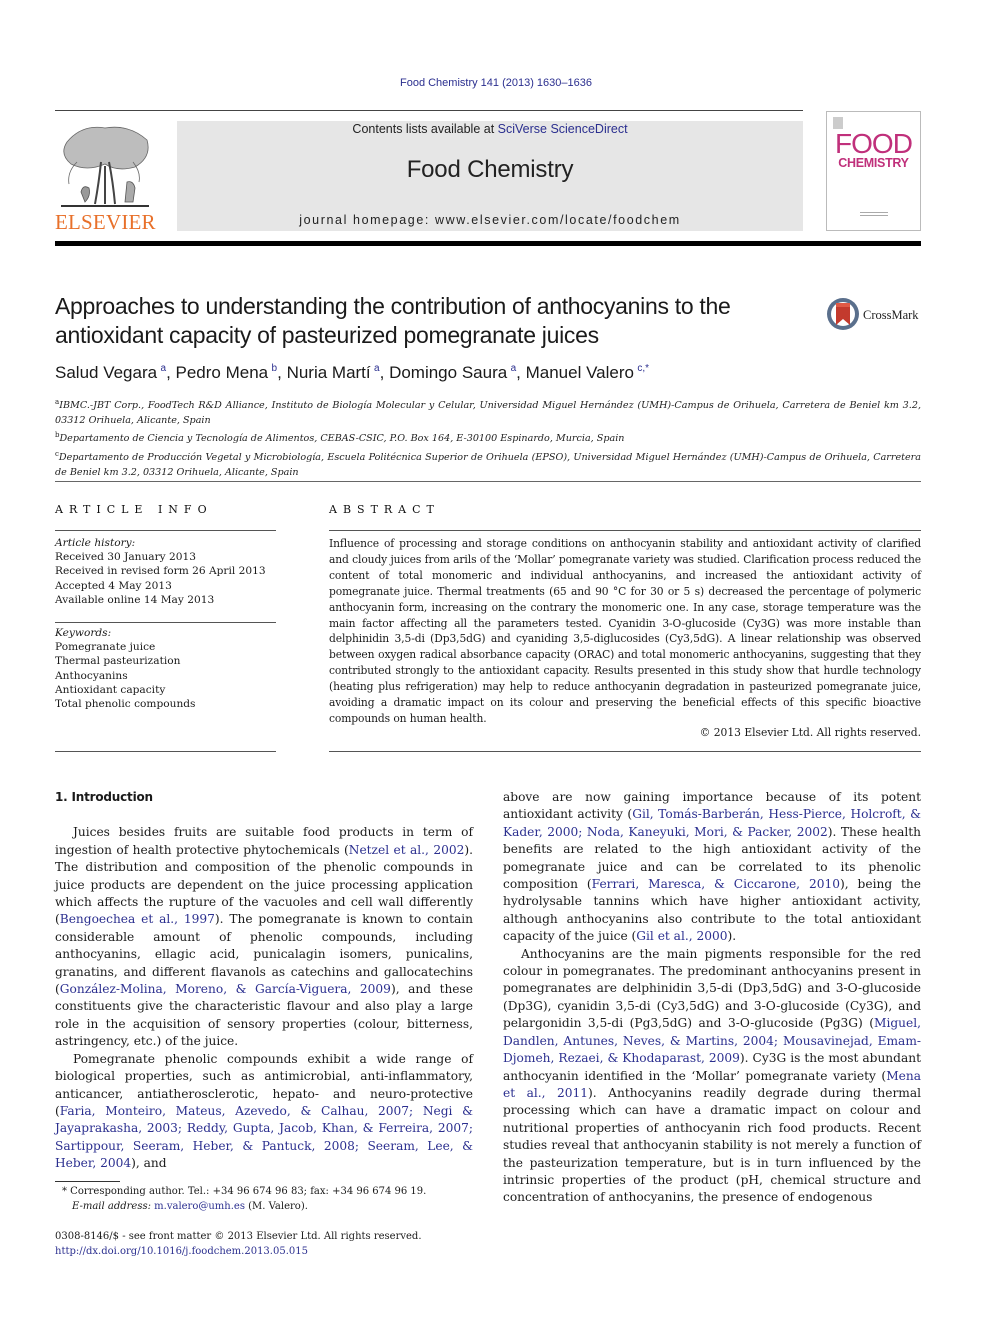 The width and height of the screenshot is (992, 1323). I want to click on abstract-heading: ABSTRACT, so click(384, 509).